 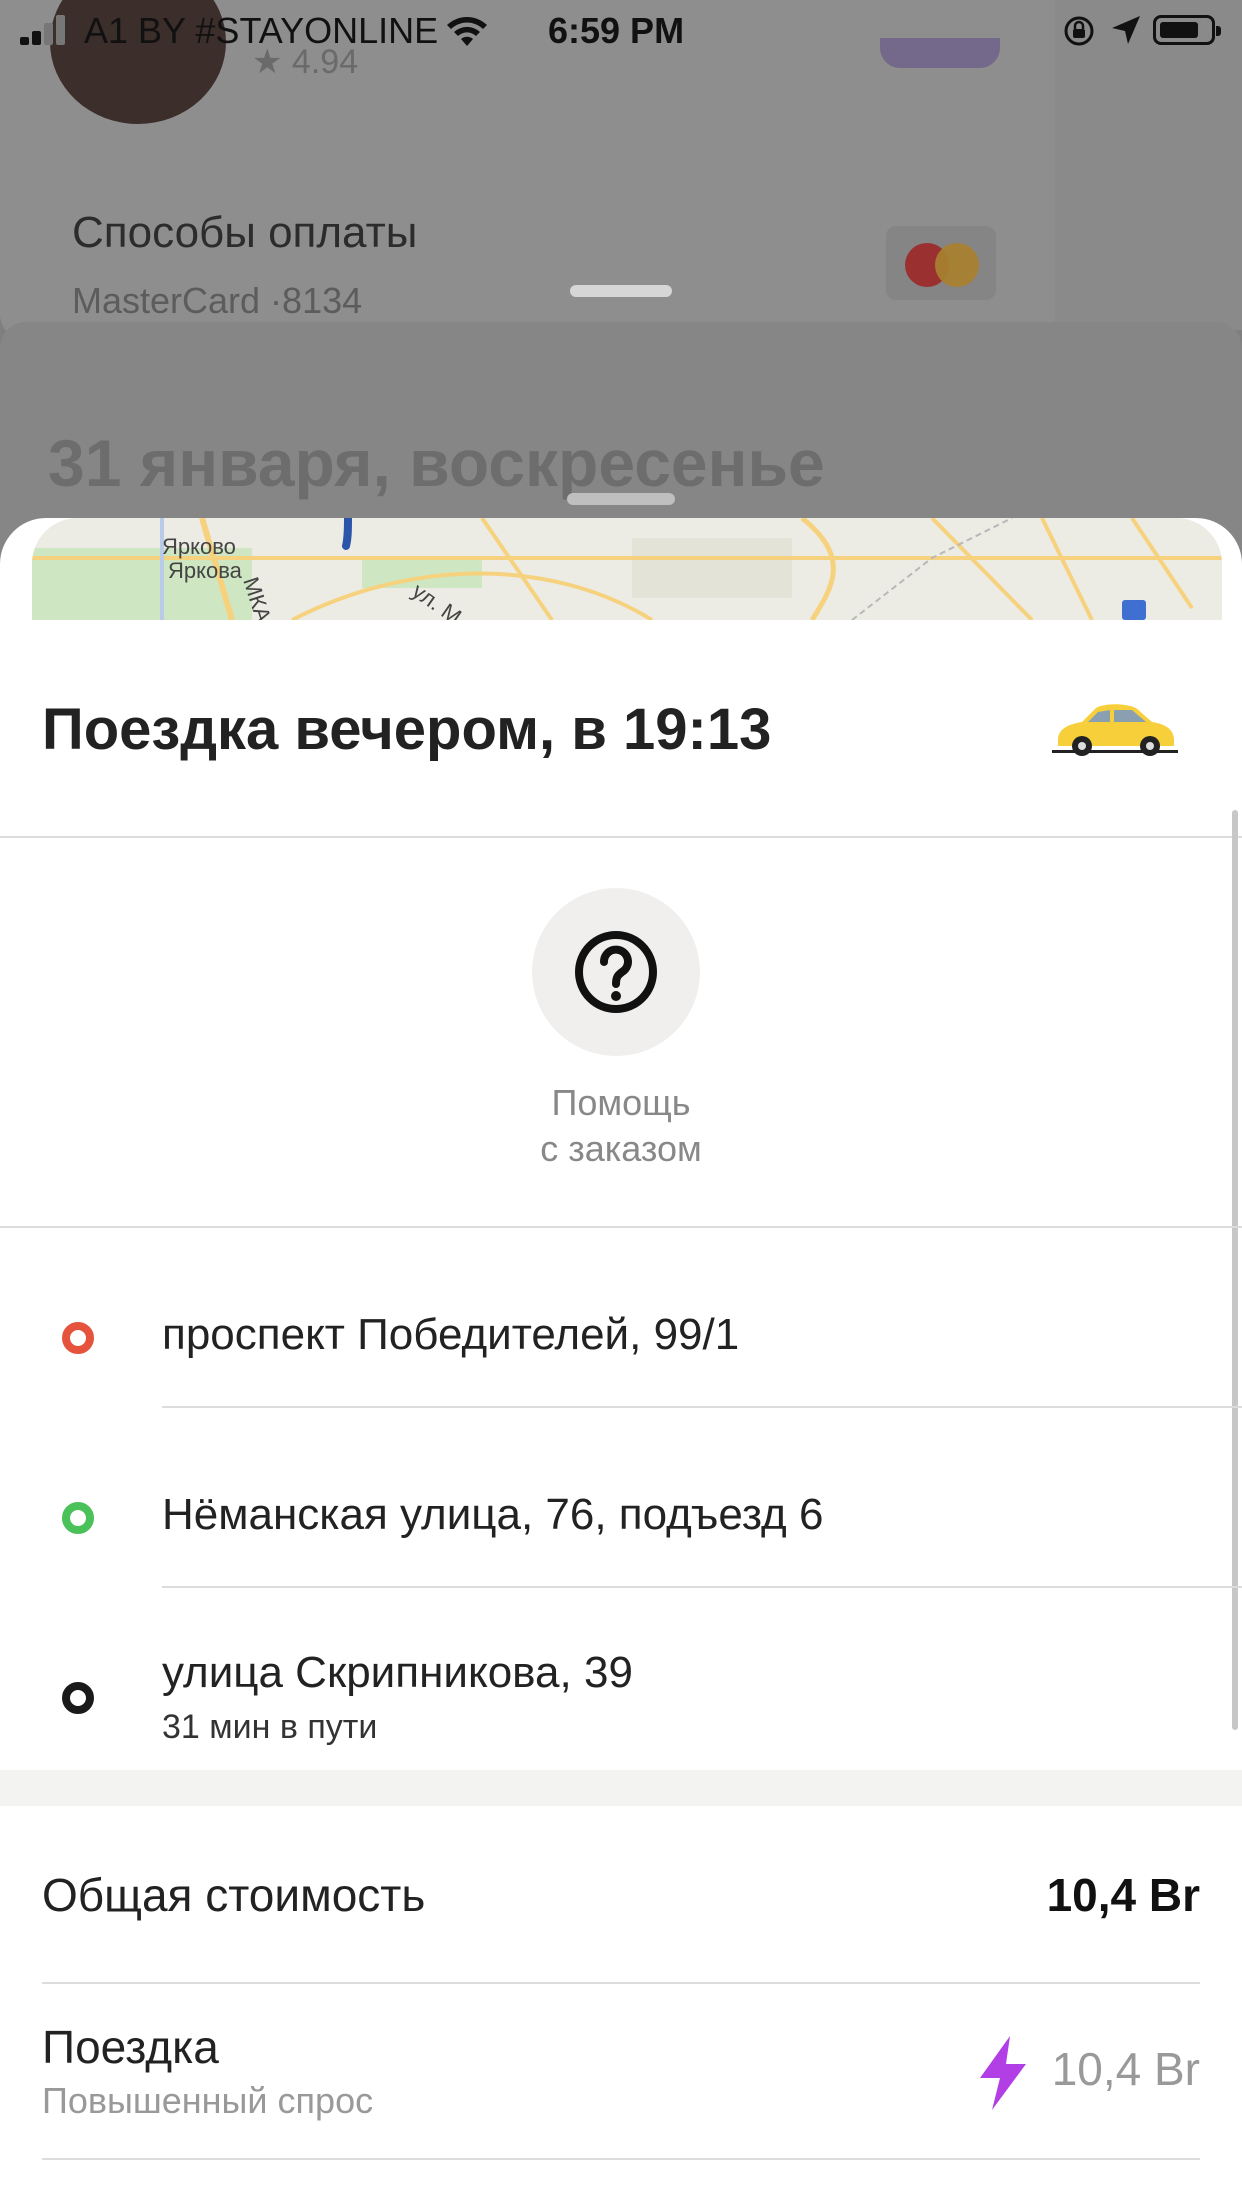 What do you see at coordinates (1123, 1895) in the screenshot?
I see `total-cost-value: 10,4 Br` at bounding box center [1123, 1895].